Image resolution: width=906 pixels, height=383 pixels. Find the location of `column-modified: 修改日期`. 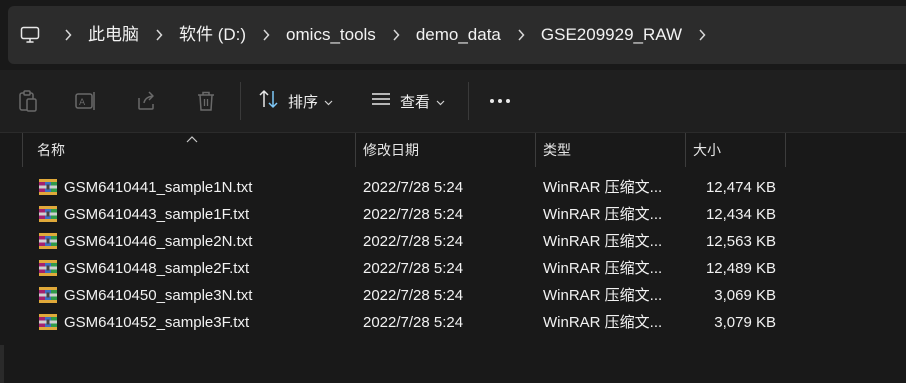

column-modified: 修改日期 is located at coordinates (391, 150).